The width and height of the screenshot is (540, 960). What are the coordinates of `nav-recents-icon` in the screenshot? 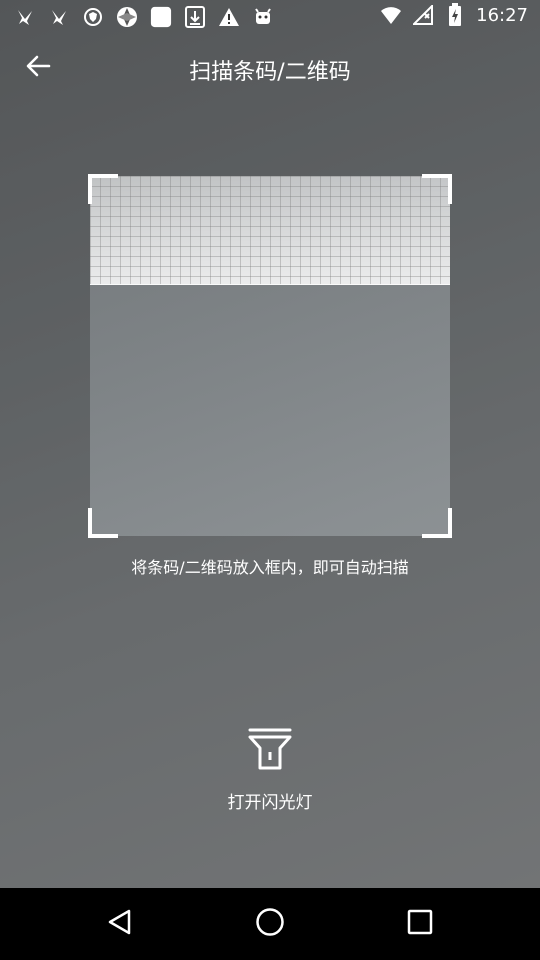 It's located at (420, 924).